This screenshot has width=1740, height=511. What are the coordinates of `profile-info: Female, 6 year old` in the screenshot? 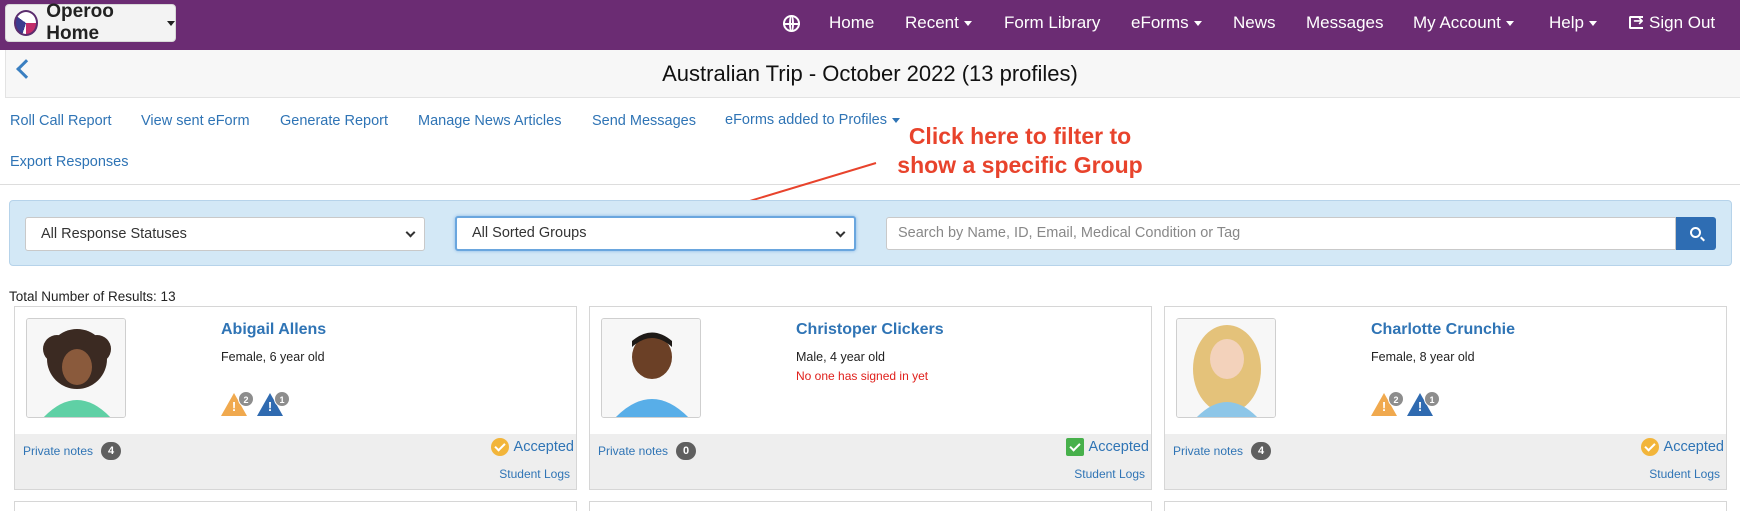 It's located at (273, 357).